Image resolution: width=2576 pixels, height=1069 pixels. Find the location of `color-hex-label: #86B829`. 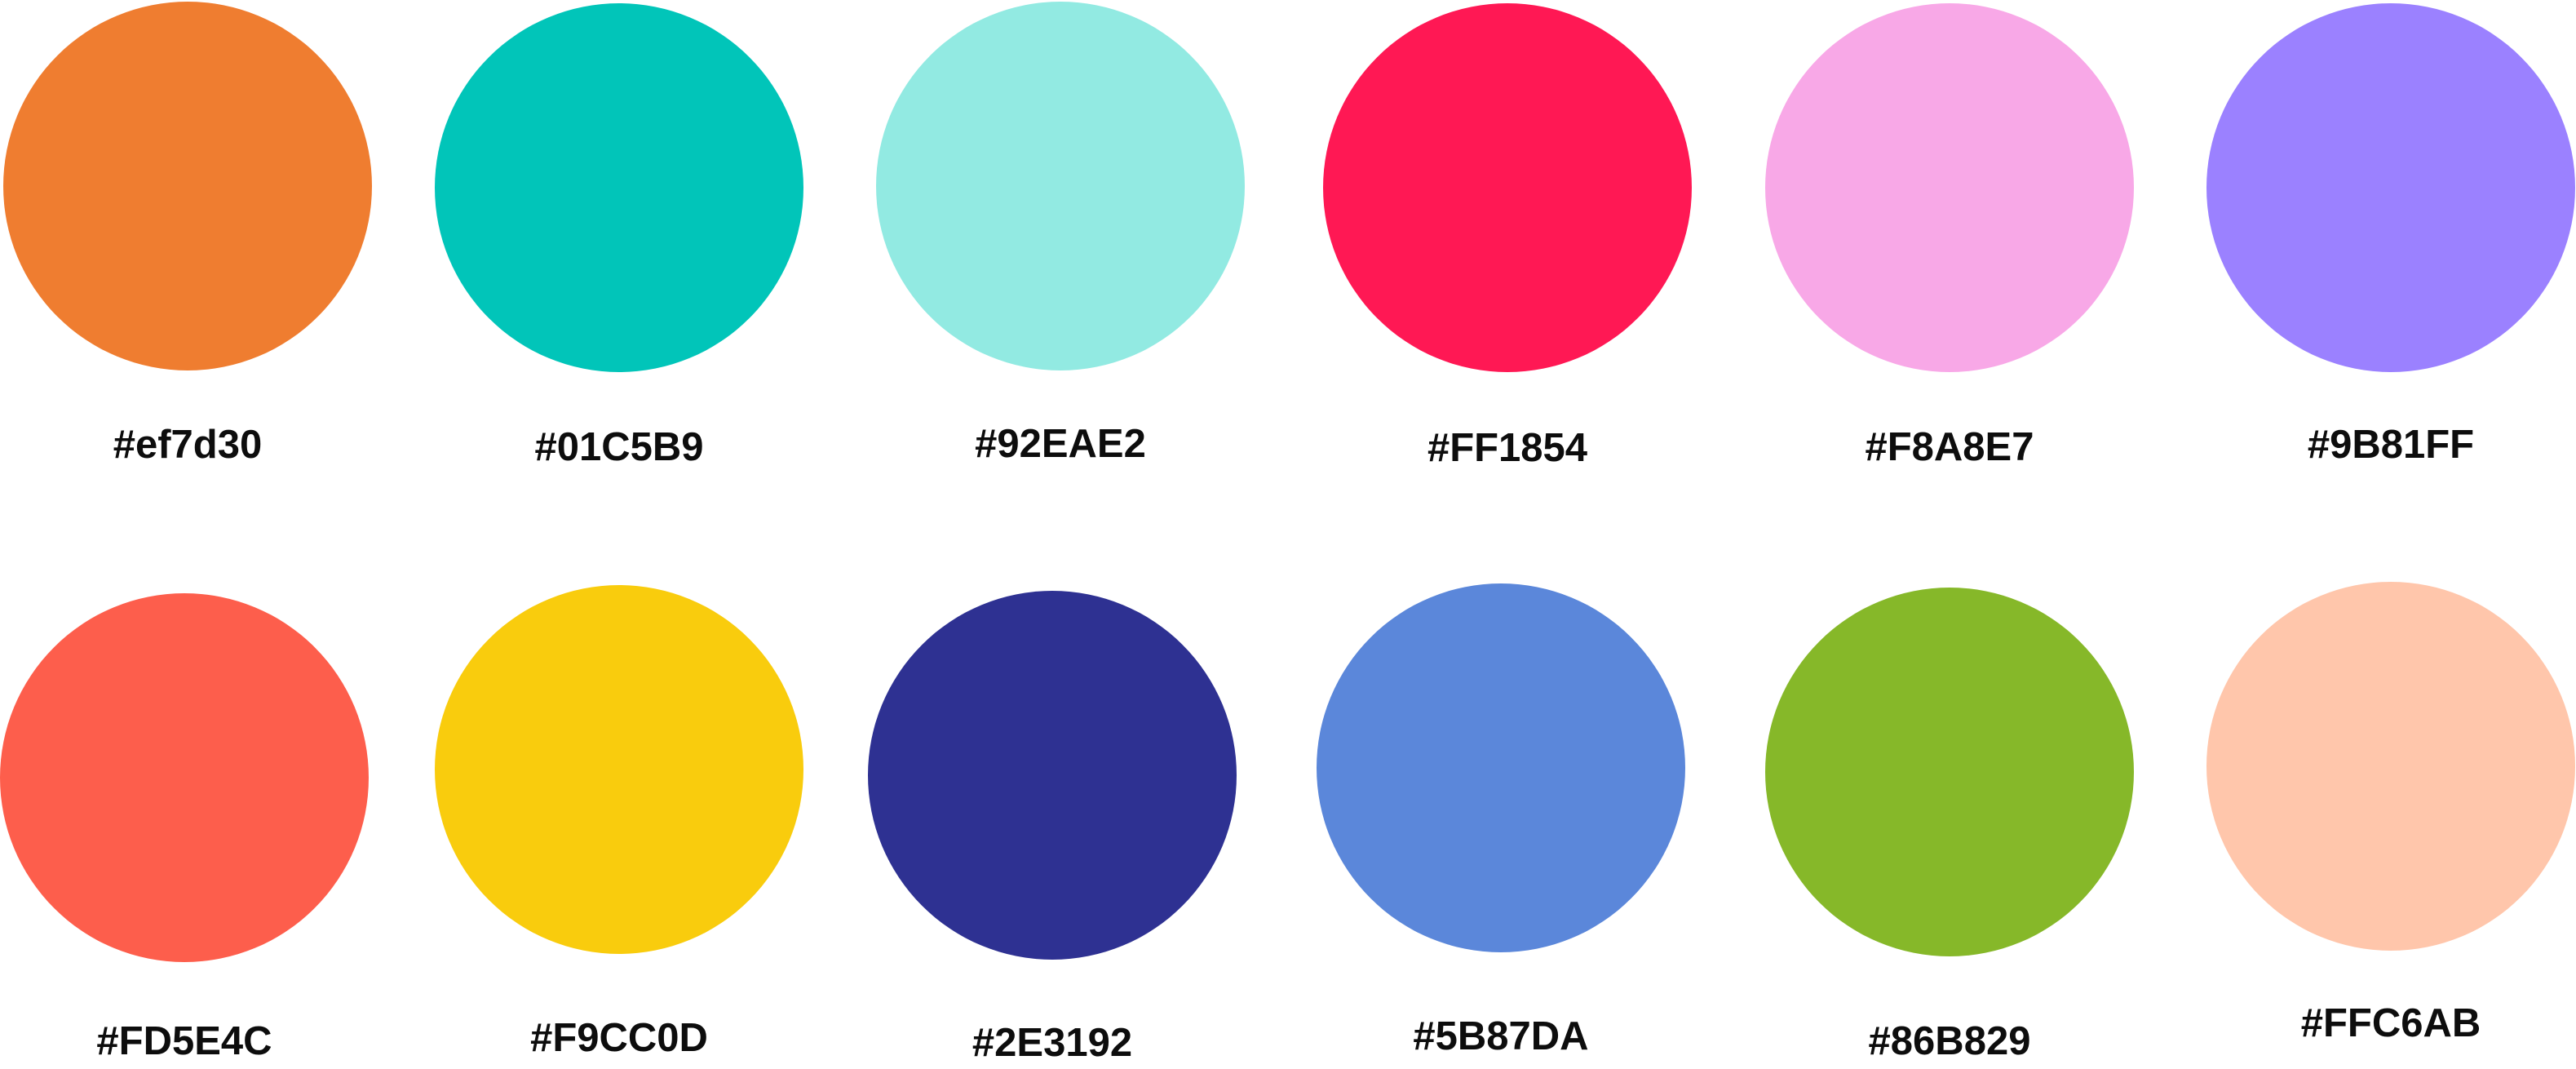

color-hex-label: #86B829 is located at coordinates (1949, 1041).